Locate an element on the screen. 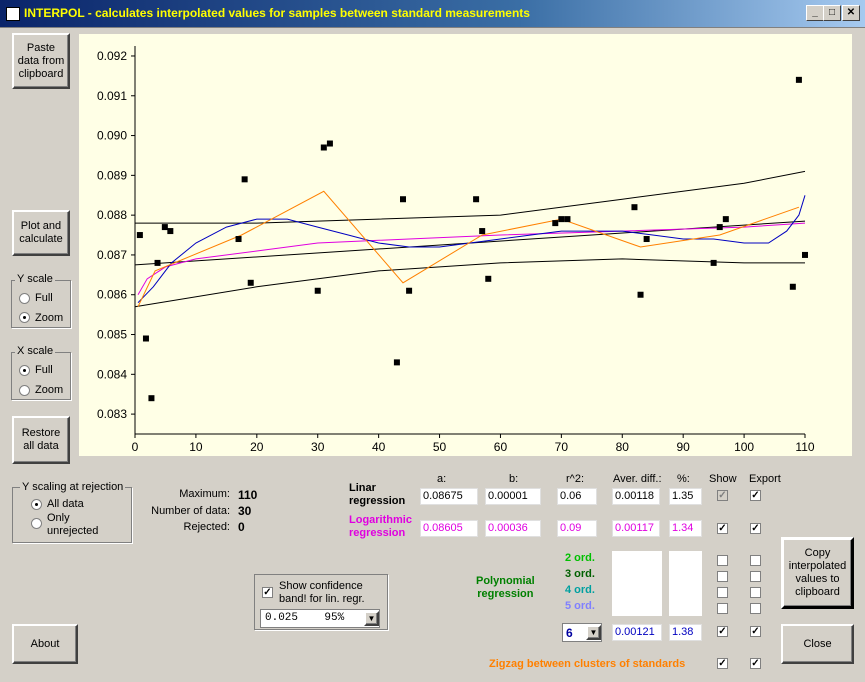 Image resolution: width=865 pixels, height=682 pixels. close-button: Close is located at coordinates (817, 644).